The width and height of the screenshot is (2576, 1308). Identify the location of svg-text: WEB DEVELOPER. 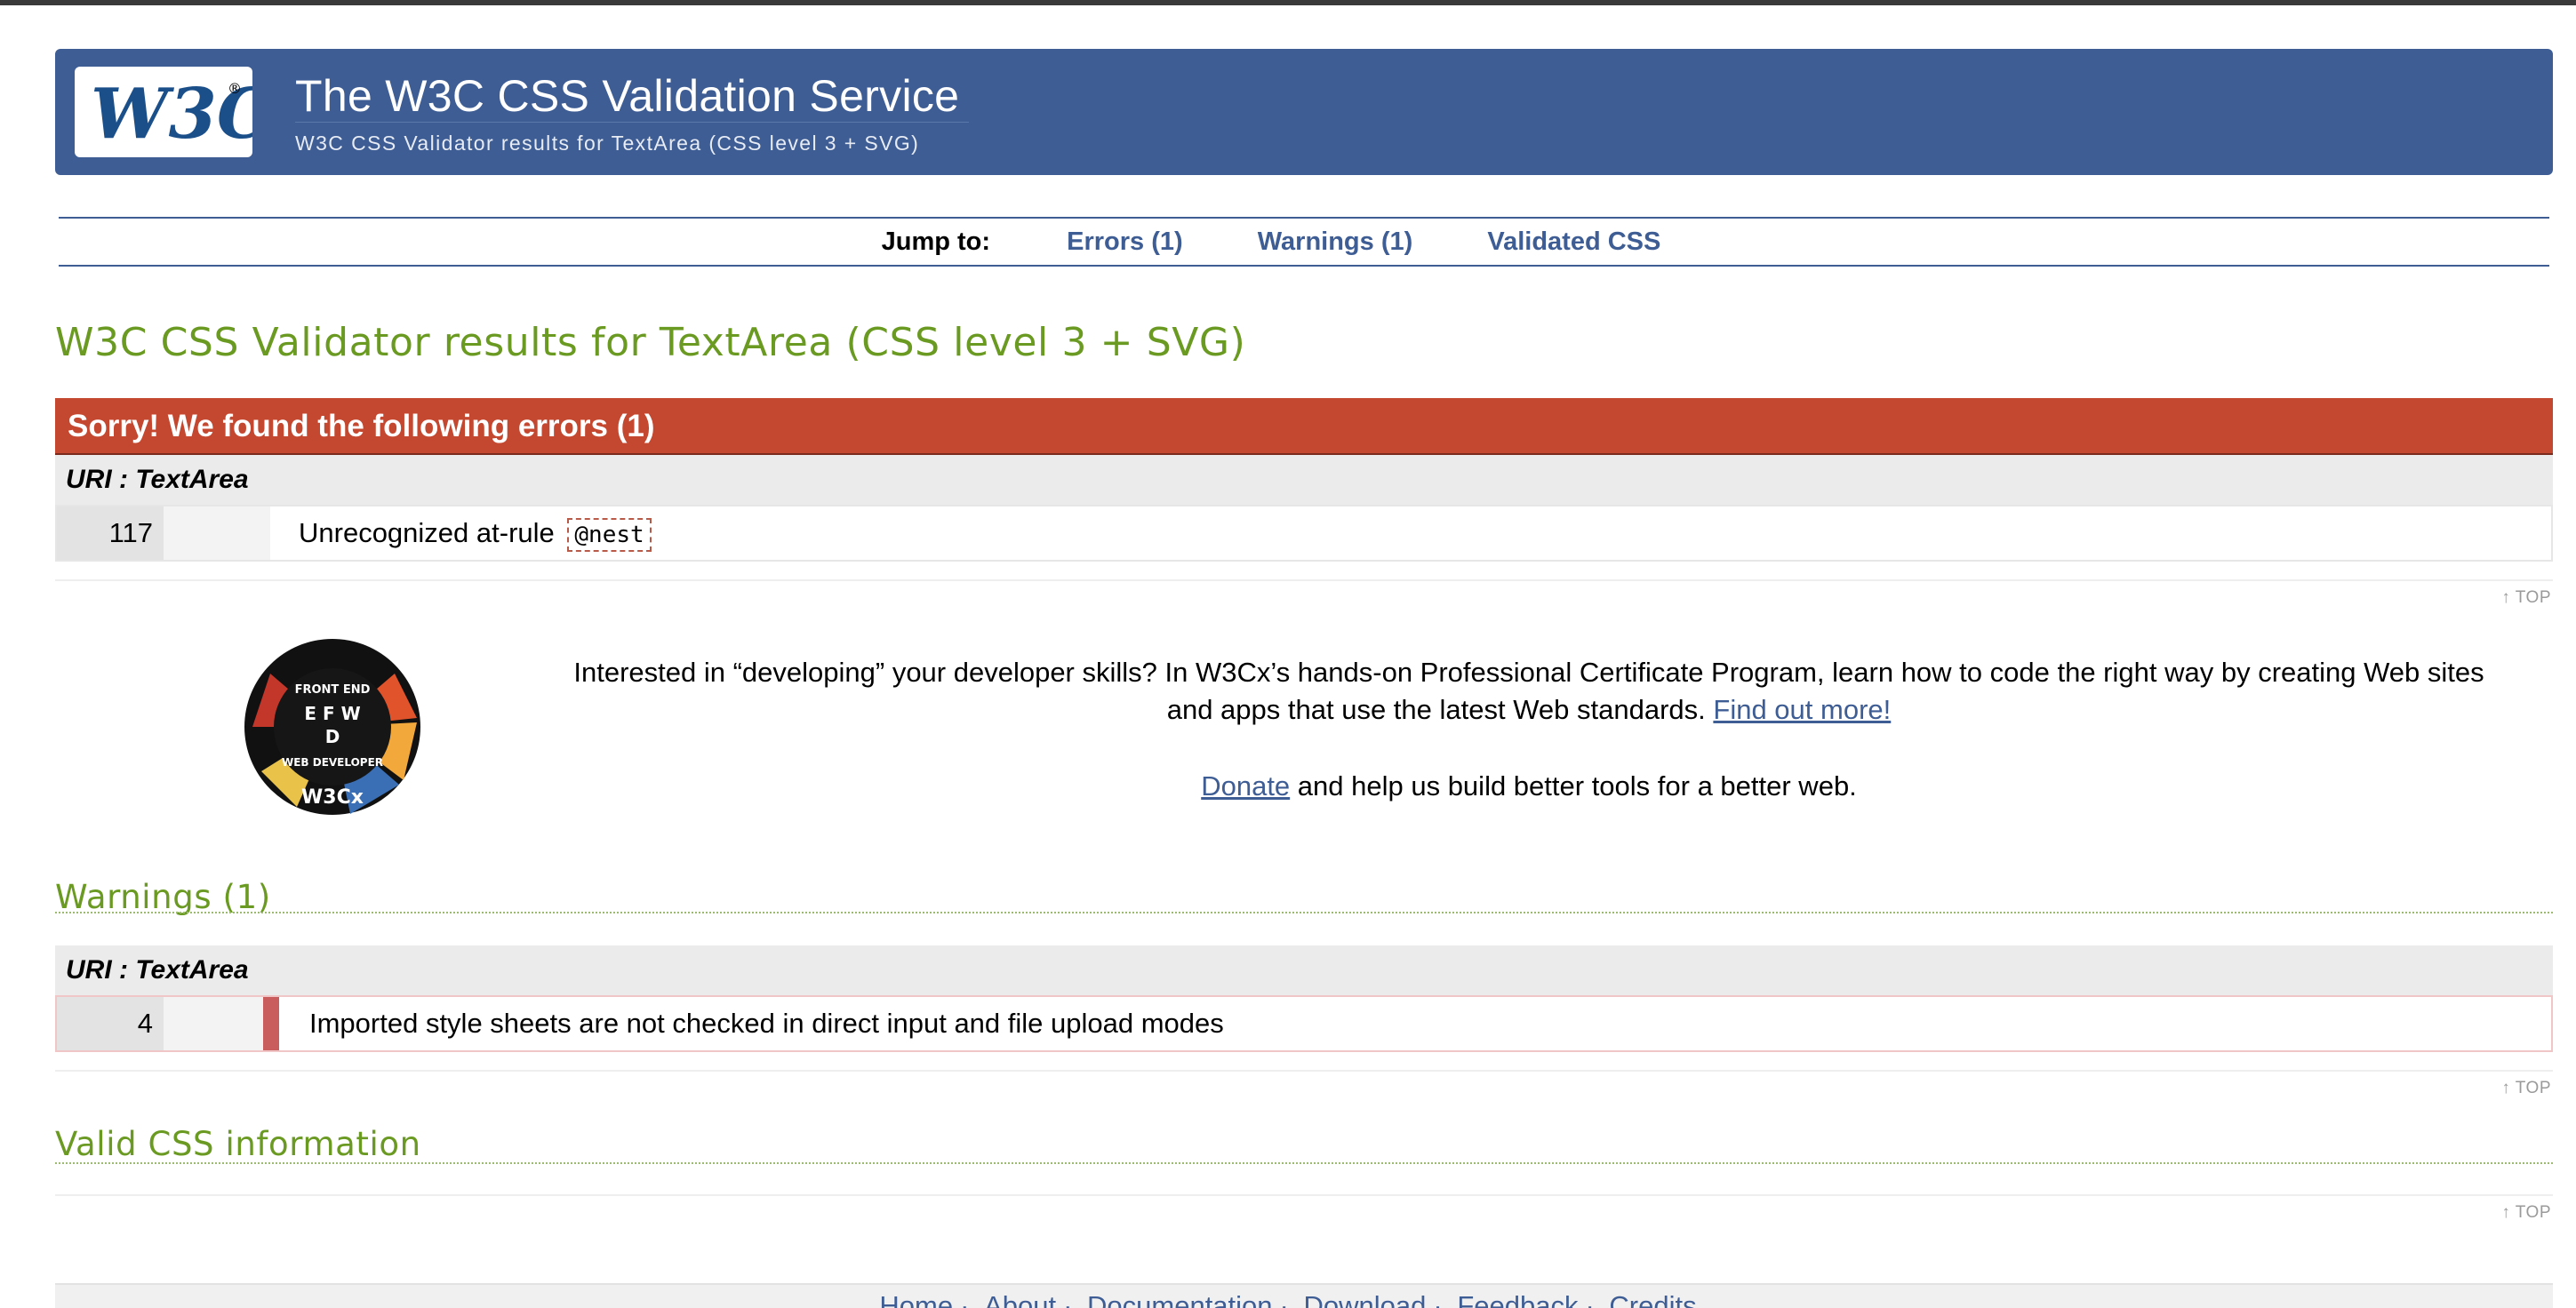
(332, 762).